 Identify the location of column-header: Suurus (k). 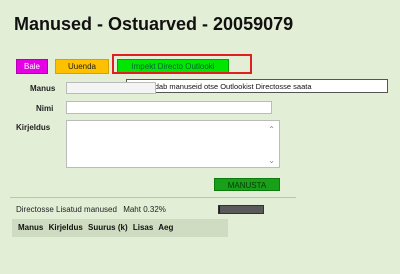
(108, 227).